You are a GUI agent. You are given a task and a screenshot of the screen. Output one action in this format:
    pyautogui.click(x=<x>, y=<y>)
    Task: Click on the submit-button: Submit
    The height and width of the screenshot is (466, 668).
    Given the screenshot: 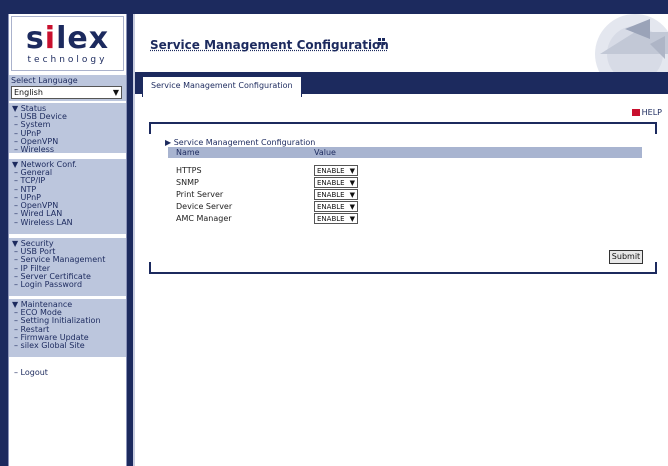 What is the action you would take?
    pyautogui.click(x=626, y=257)
    